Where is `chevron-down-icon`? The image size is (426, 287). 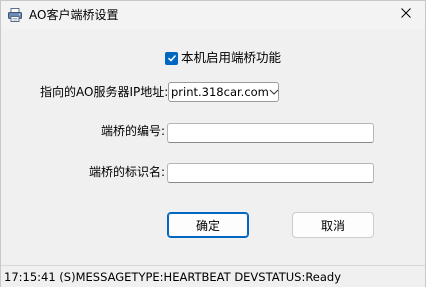
chevron-down-icon is located at coordinates (274, 92).